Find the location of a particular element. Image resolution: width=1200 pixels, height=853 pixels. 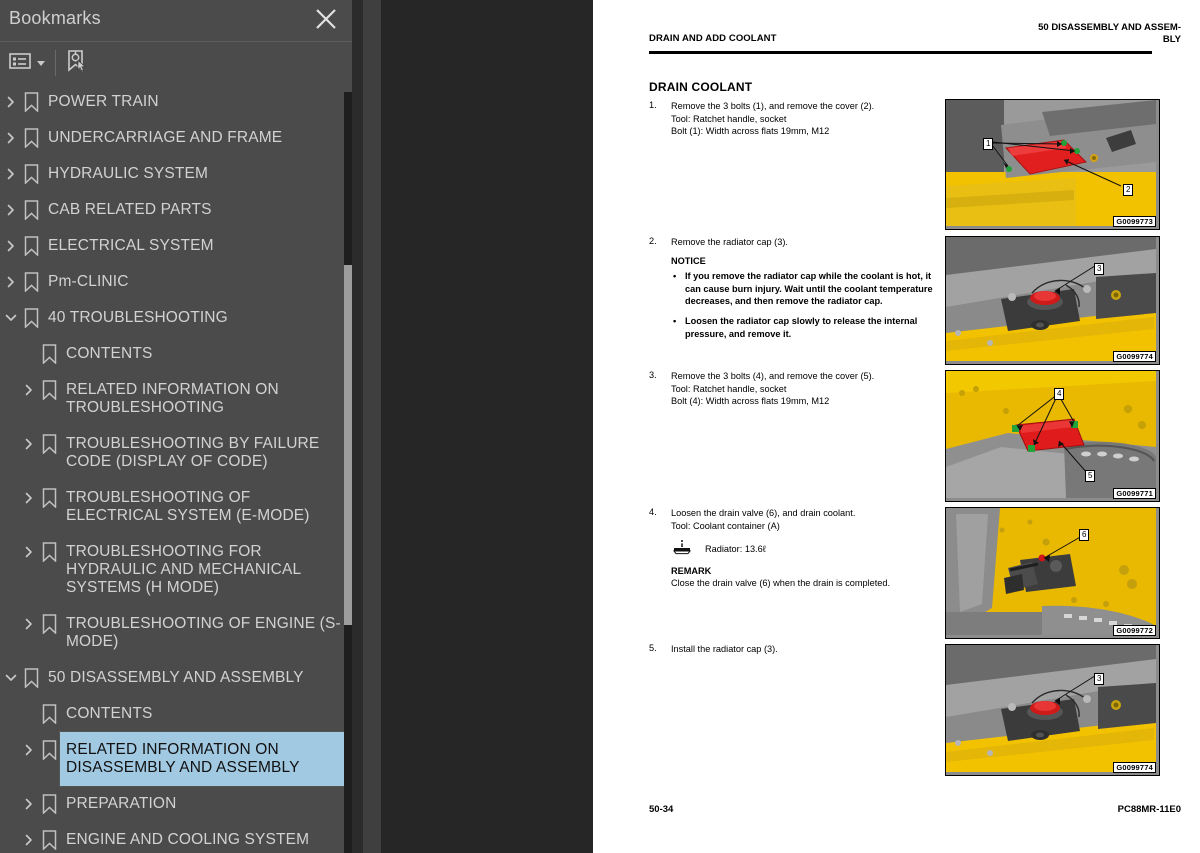

bookmark-options-button is located at coordinates (26, 63).